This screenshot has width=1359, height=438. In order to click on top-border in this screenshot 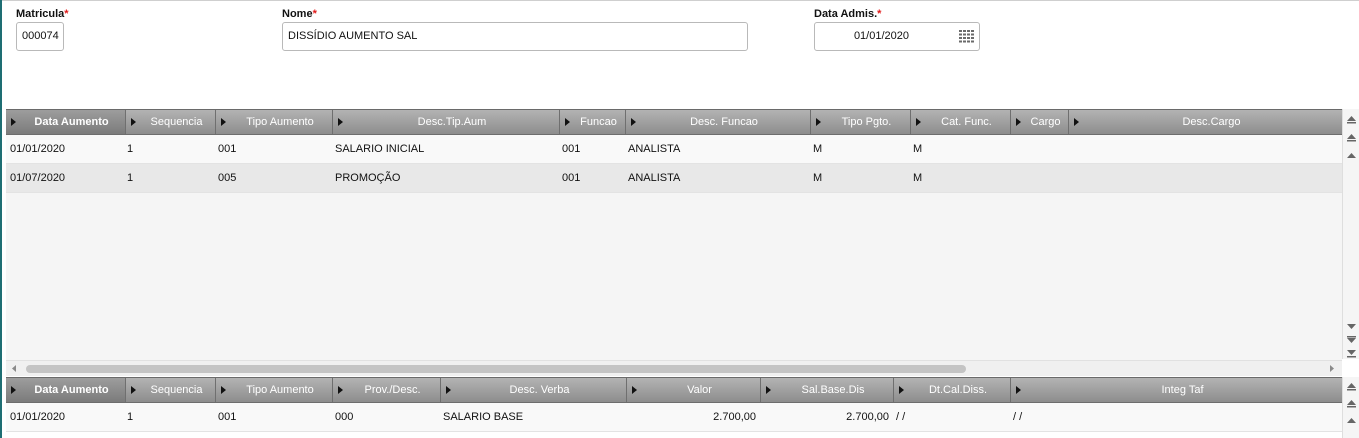, I will do `click(679, 0)`.